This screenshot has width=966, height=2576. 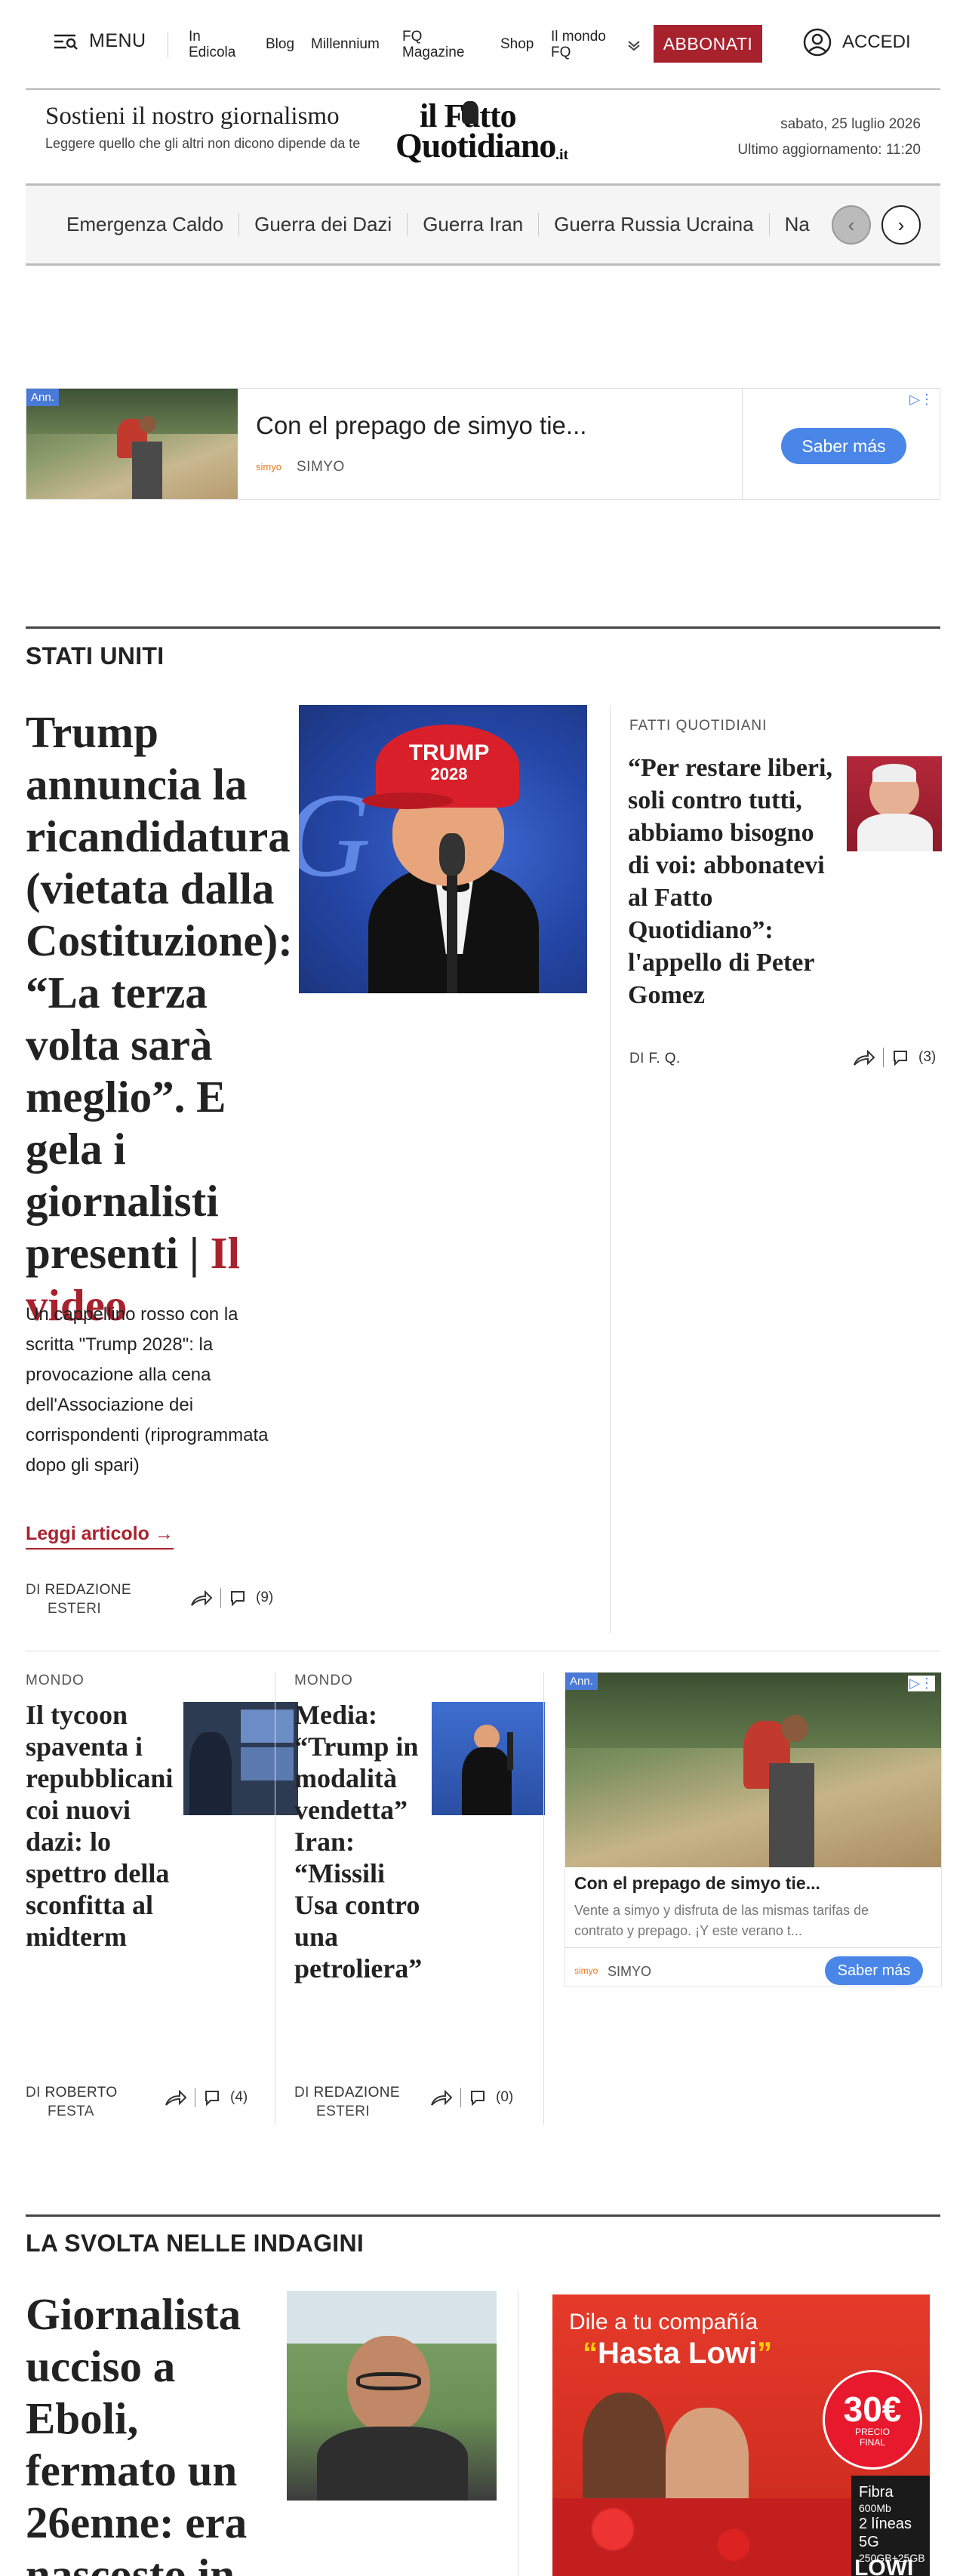 I want to click on support-title: Sostieni il nostro giornalismo, so click(x=192, y=117).